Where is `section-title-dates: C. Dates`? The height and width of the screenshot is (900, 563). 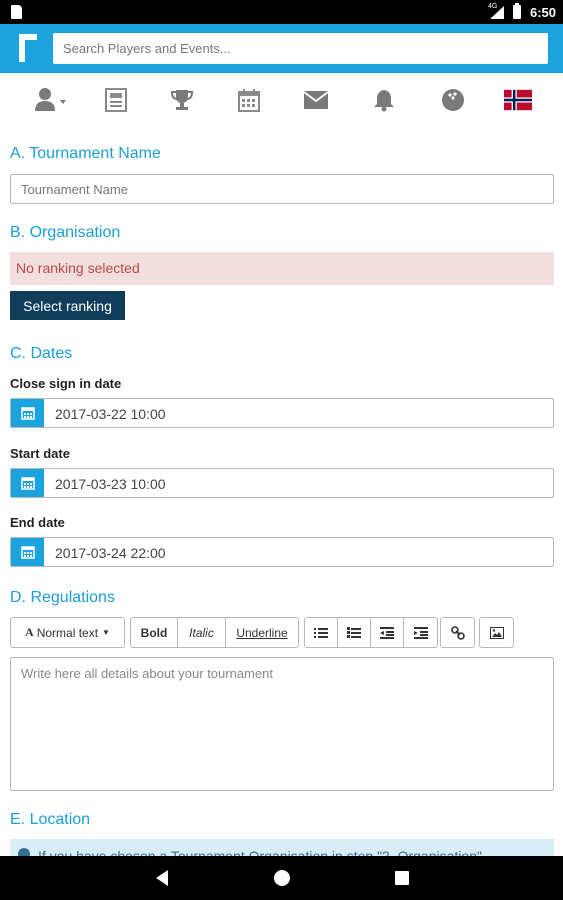 section-title-dates: C. Dates is located at coordinates (41, 353).